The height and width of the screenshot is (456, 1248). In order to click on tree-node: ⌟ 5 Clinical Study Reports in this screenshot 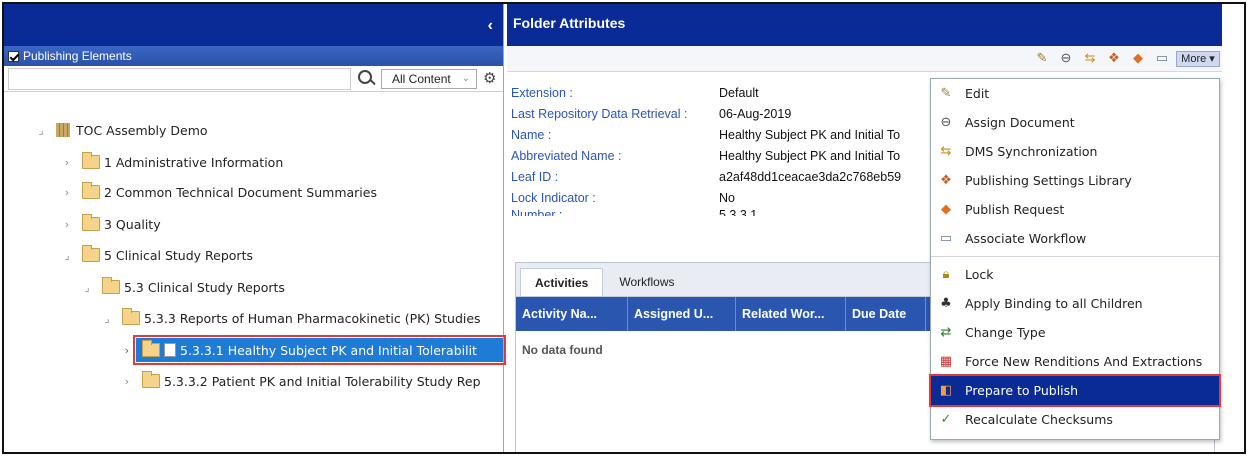, I will do `click(156, 255)`.